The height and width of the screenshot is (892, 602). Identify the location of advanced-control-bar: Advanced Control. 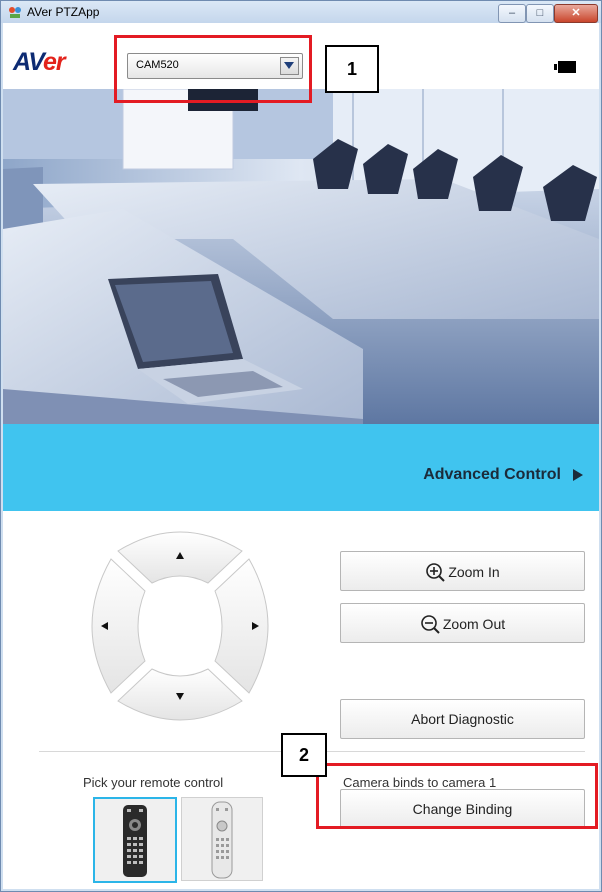
(301, 467).